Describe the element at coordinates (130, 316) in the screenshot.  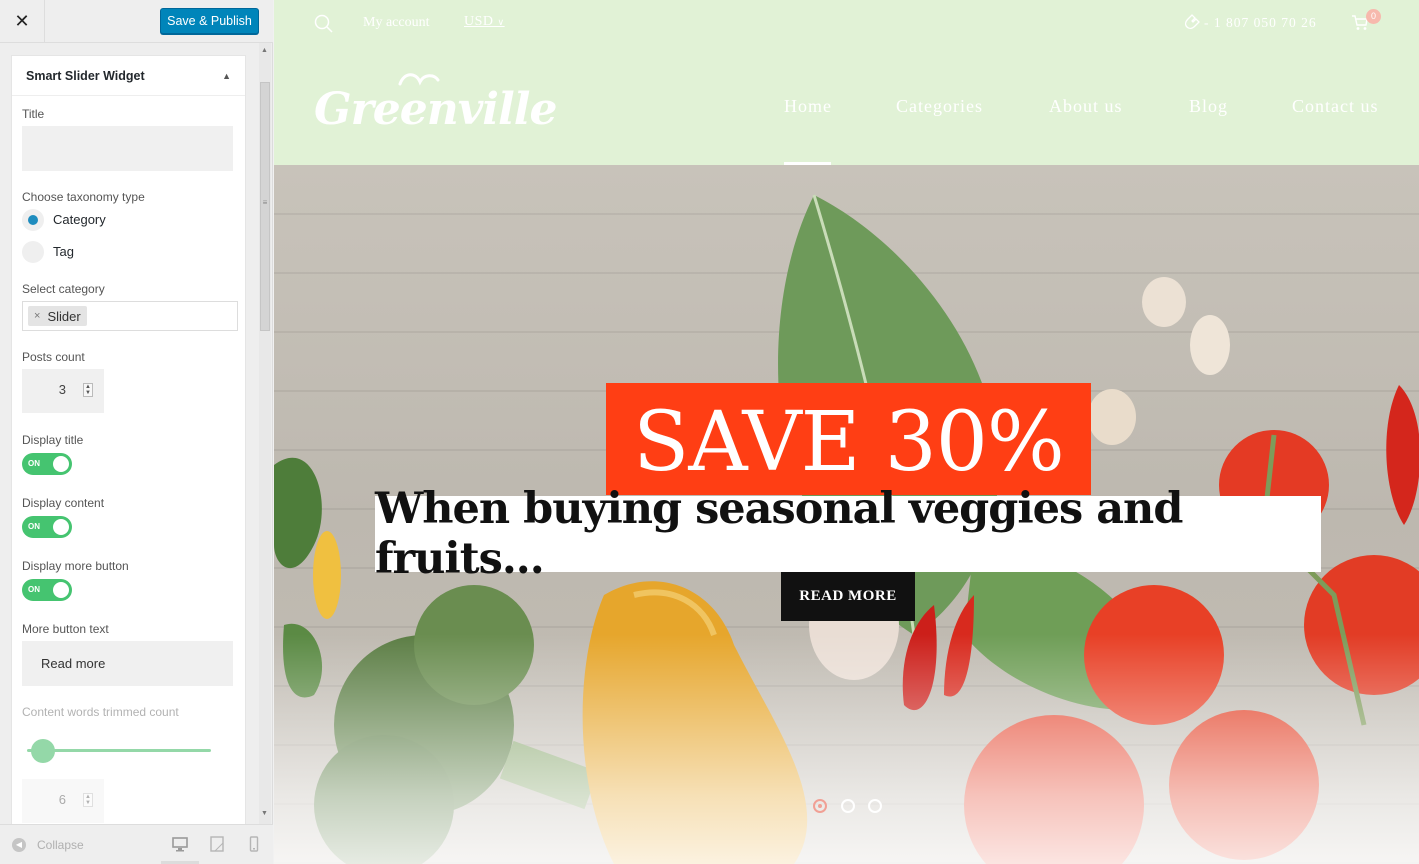
I see `category-select: × Slider` at that location.